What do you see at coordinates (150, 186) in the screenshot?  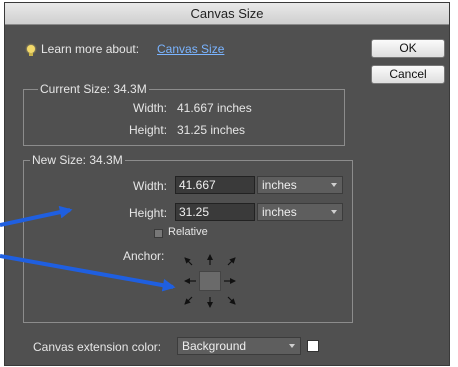 I see `new-width-label: Width:` at bounding box center [150, 186].